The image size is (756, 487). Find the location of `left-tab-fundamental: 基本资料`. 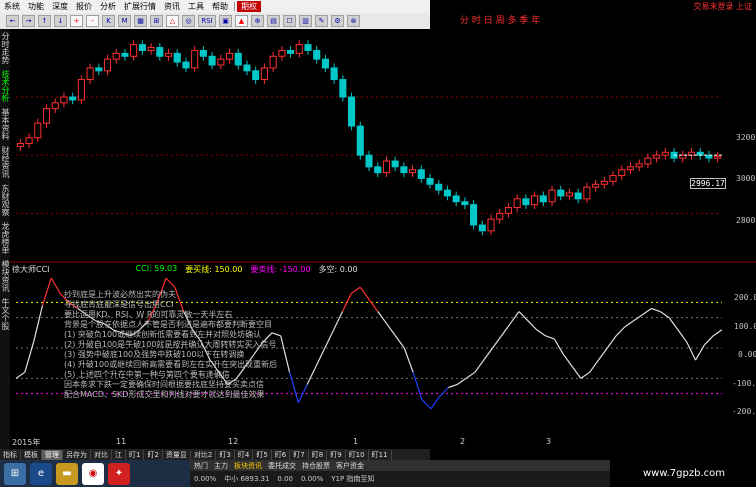

left-tab-fundamental: 基本资料 is located at coordinates (5, 124).